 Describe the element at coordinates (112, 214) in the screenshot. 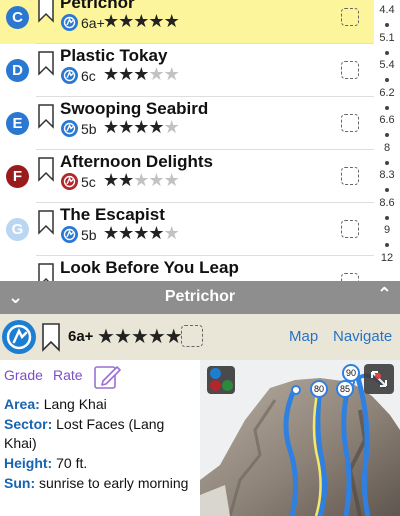

I see `route-name: The Escapist` at that location.